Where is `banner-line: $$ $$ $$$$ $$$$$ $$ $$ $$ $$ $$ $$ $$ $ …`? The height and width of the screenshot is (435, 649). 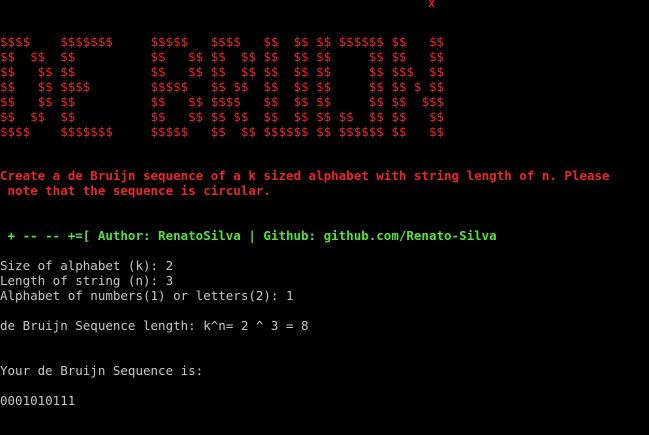 banner-line: $$ $$ $$$$ $$$$$ $$ $$ $$ $$ $$ $$ $$ $ … is located at coordinates (222, 86).